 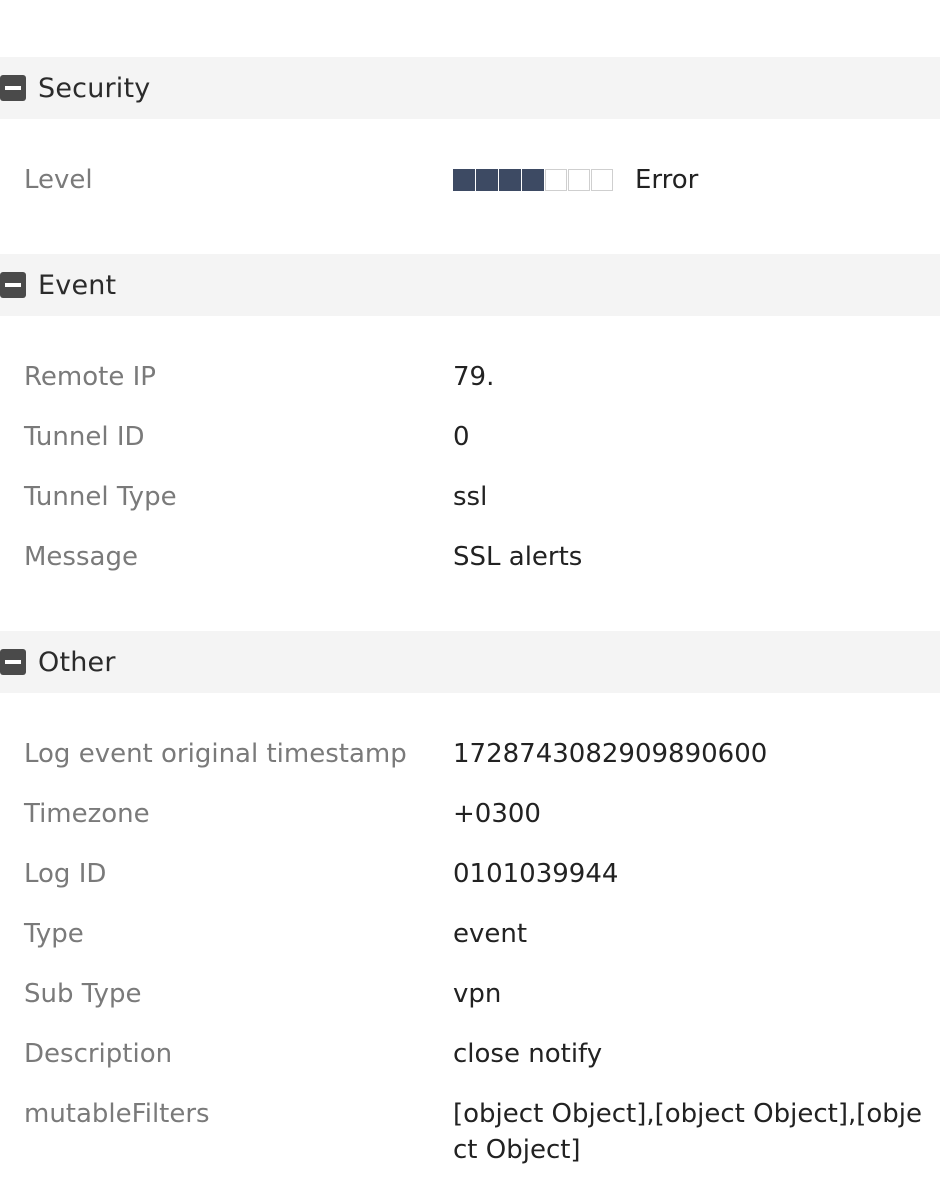 What do you see at coordinates (77, 285) in the screenshot?
I see `section-title-event: Event` at bounding box center [77, 285].